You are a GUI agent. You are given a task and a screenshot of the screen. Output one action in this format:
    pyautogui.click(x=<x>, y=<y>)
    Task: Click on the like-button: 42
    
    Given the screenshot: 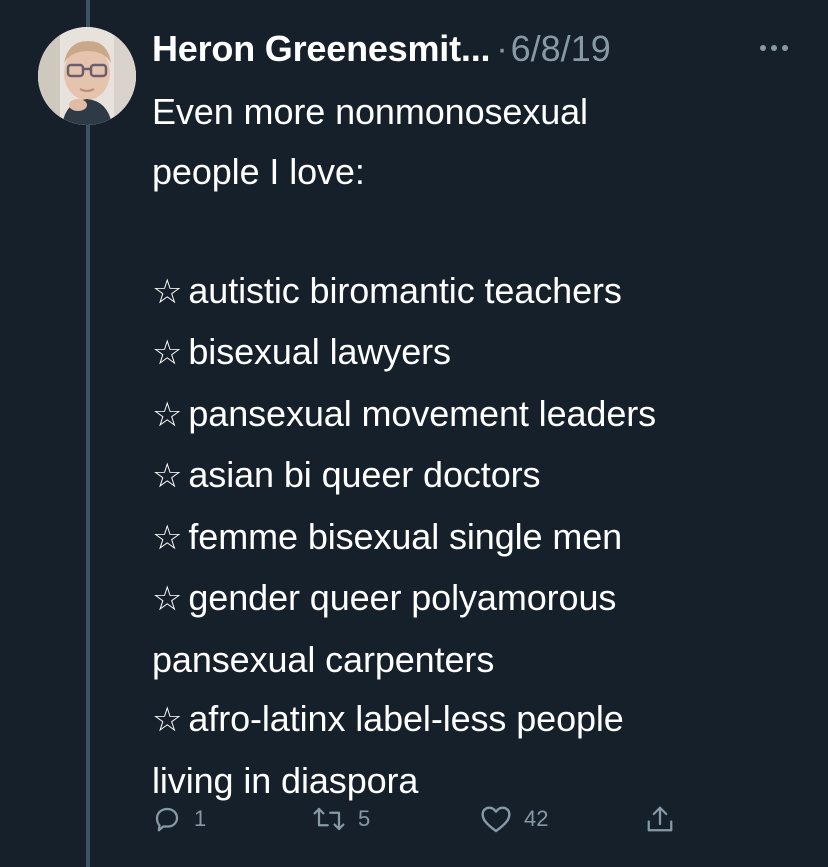 What is the action you would take?
    pyautogui.click(x=514, y=819)
    